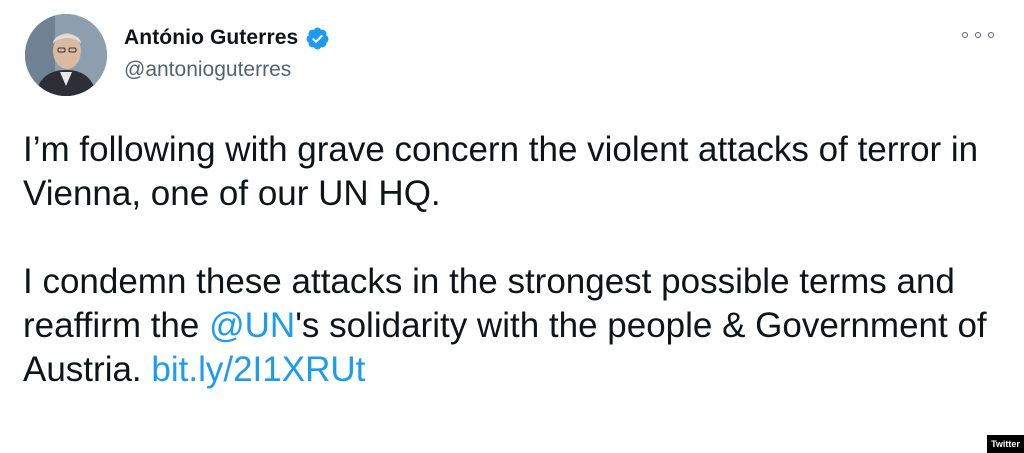  I want to click on url-link: bit.ly/2I1XRUt, so click(258, 369).